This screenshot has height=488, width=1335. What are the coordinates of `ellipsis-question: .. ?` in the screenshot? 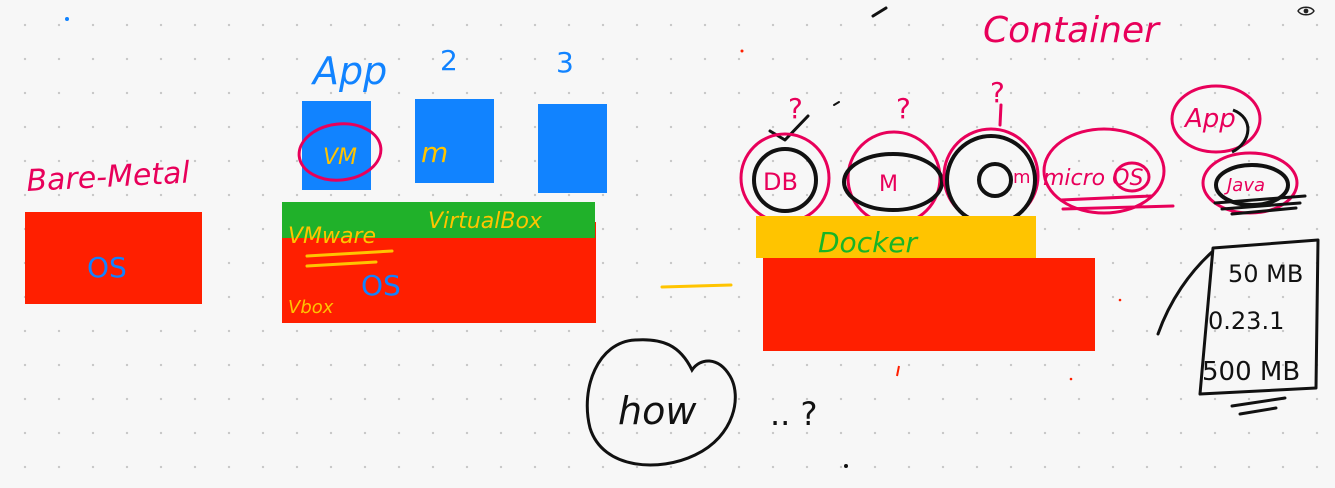 It's located at (794, 414).